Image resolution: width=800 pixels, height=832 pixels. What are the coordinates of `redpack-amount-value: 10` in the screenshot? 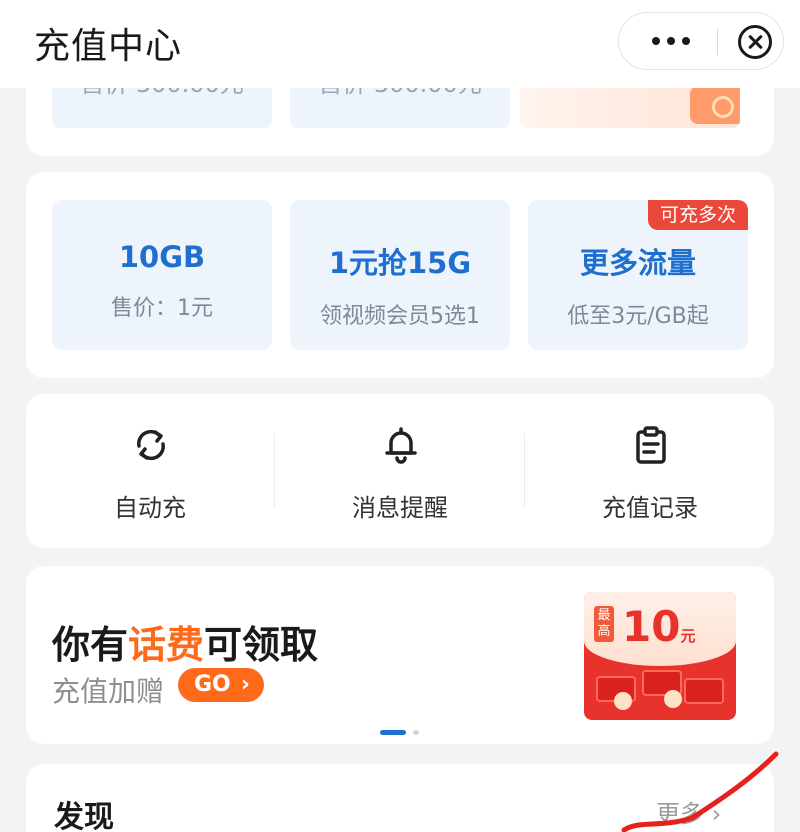 It's located at (651, 626).